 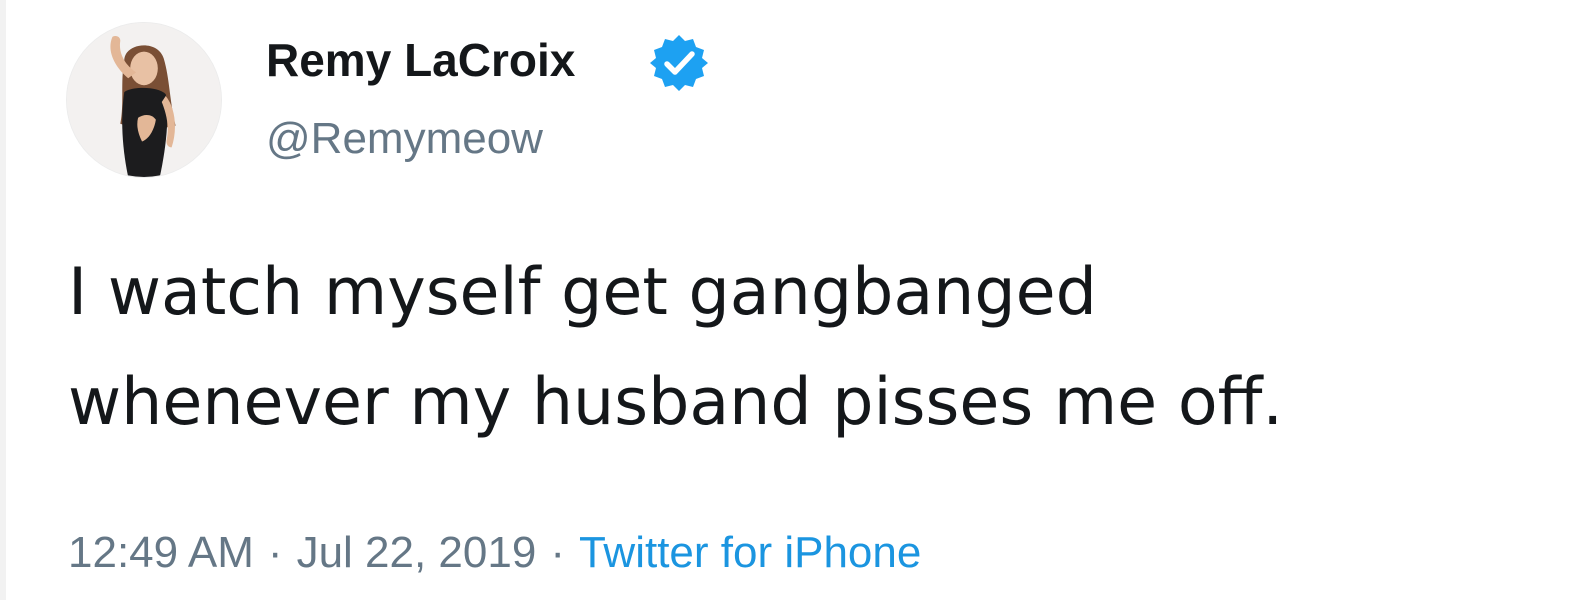 I want to click on tweet-meta: 12:49 AM · Jul 22, 2019 · Twitter for iPhone, so click(x=494, y=553).